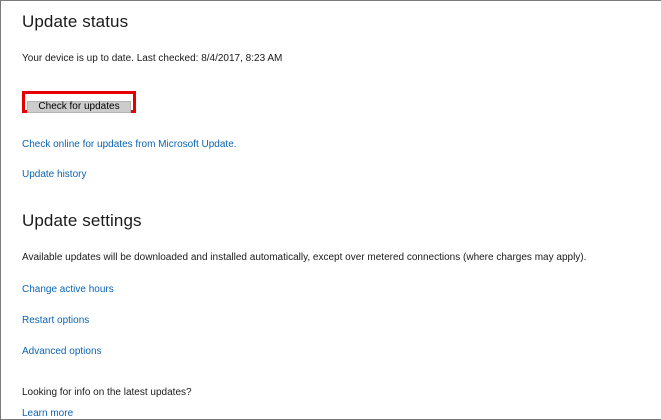 Image resolution: width=661 pixels, height=420 pixels. Describe the element at coordinates (54, 174) in the screenshot. I see `update-history-link: Update history` at that location.